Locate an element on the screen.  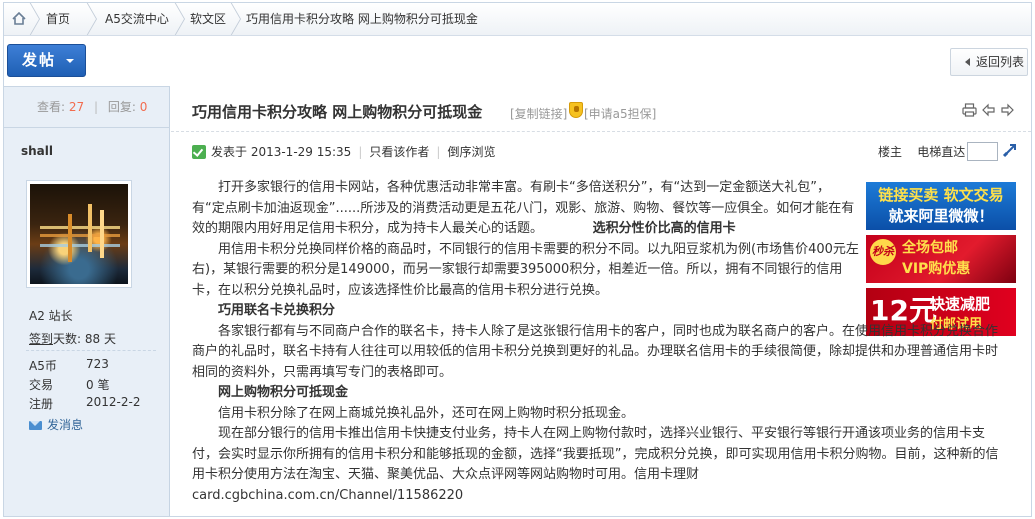
signin-days: 签到天数: 88 天 is located at coordinates (72, 338).